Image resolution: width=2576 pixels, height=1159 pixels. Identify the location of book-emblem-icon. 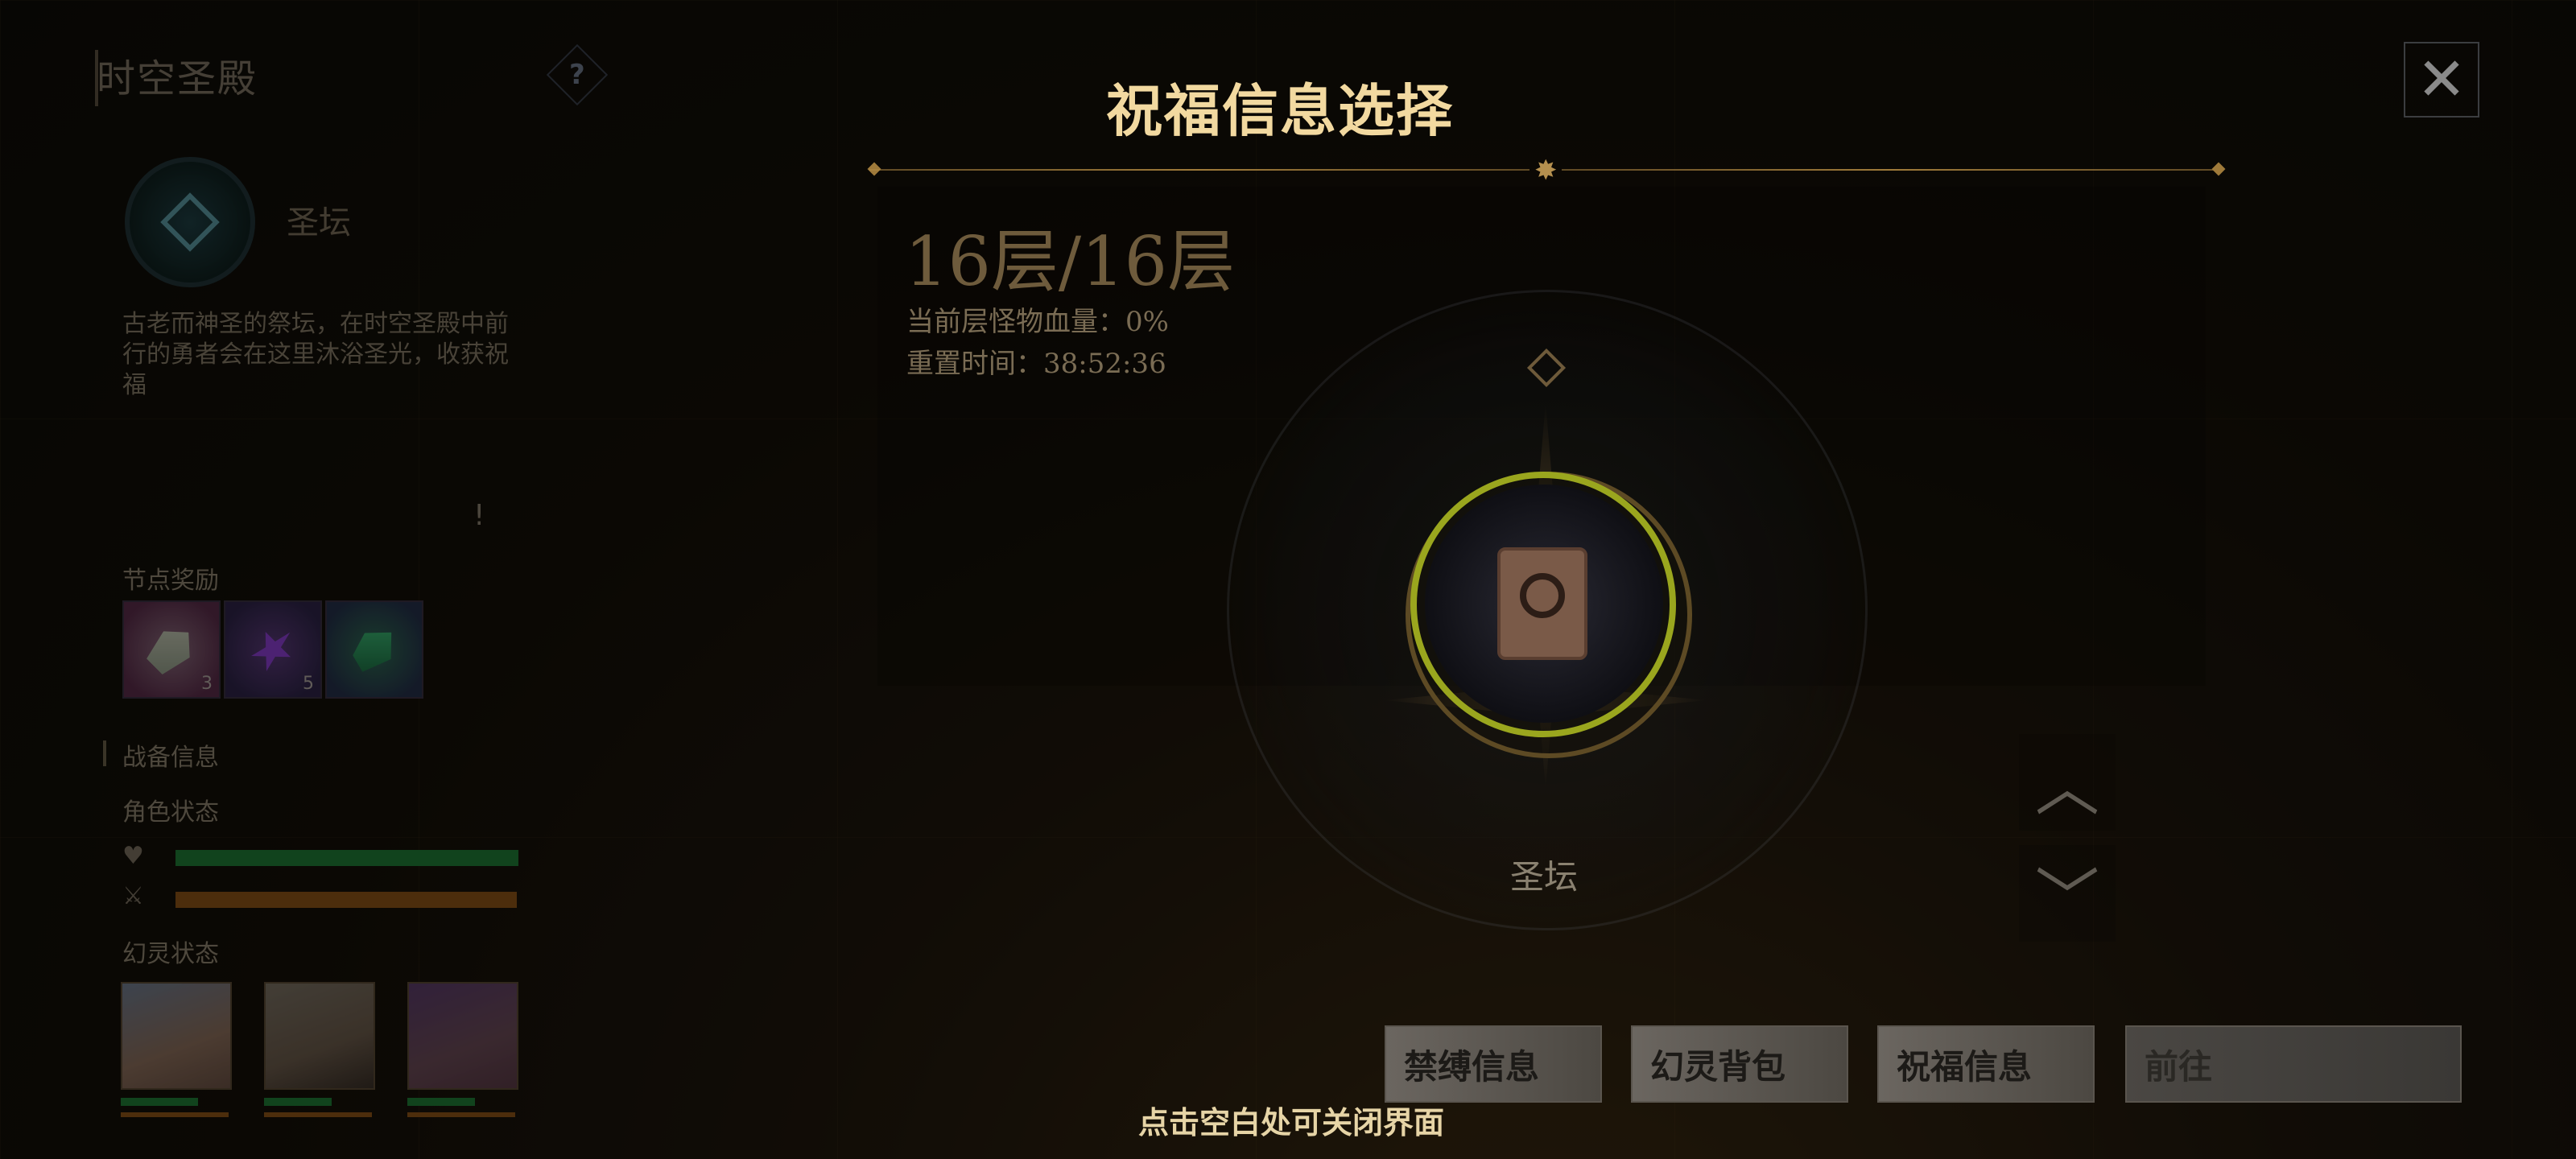
(1542, 595).